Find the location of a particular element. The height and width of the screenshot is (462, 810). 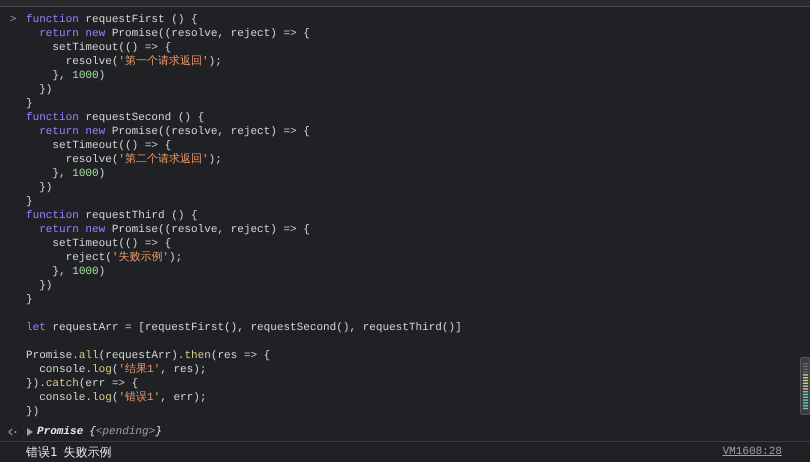

code-line: resolve('第一个请求返回'); is located at coordinates (143, 62).